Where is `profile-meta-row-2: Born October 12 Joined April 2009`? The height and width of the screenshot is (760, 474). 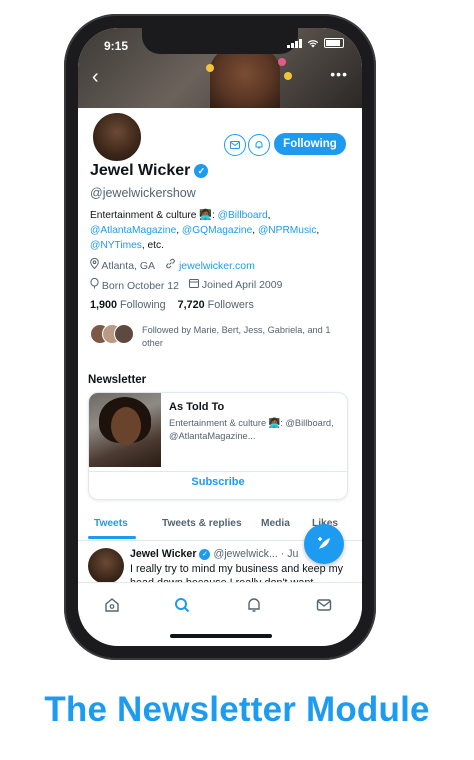
profile-meta-row-2: Born October 12 Joined April 2009 is located at coordinates (186, 284).